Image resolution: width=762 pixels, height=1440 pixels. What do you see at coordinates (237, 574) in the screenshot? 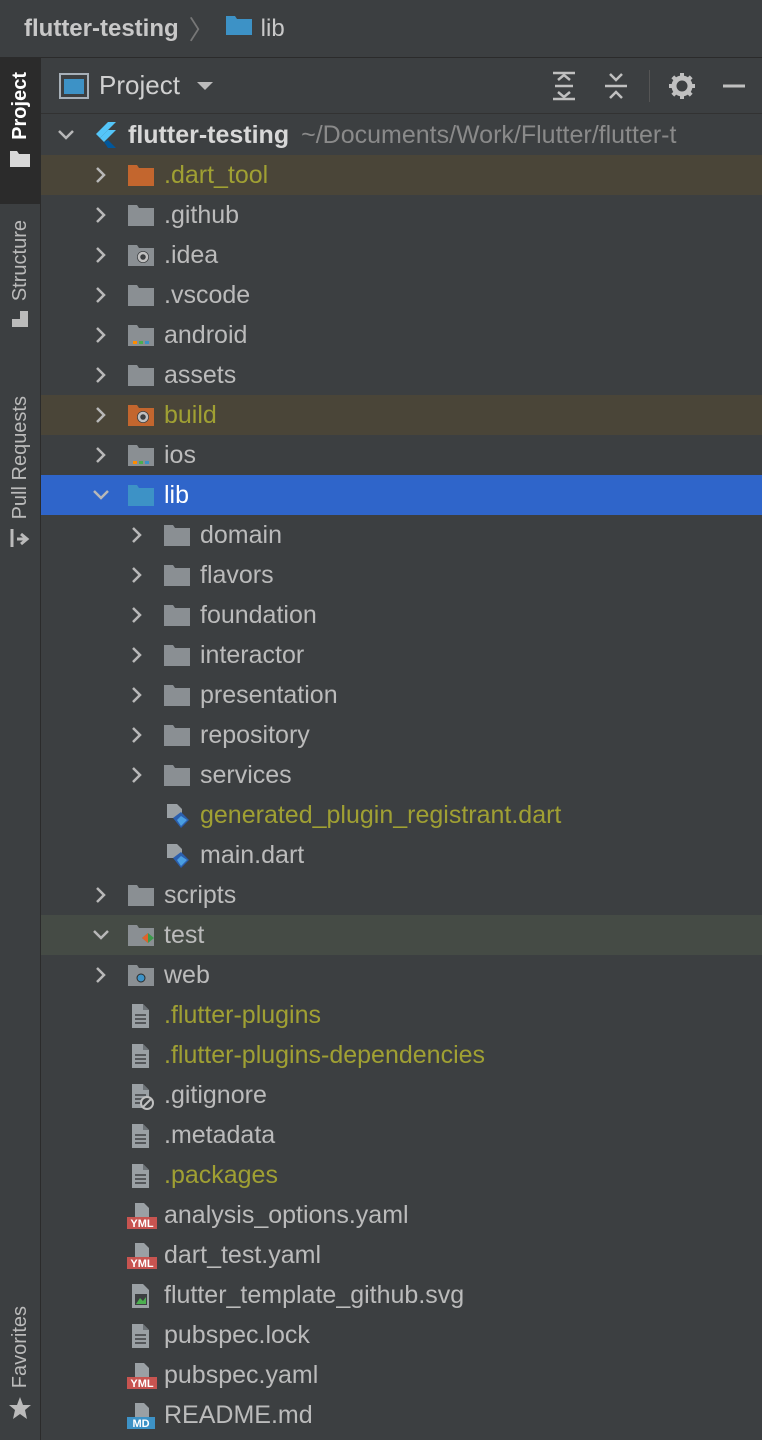
I see `tree-item-label: flavors` at bounding box center [237, 574].